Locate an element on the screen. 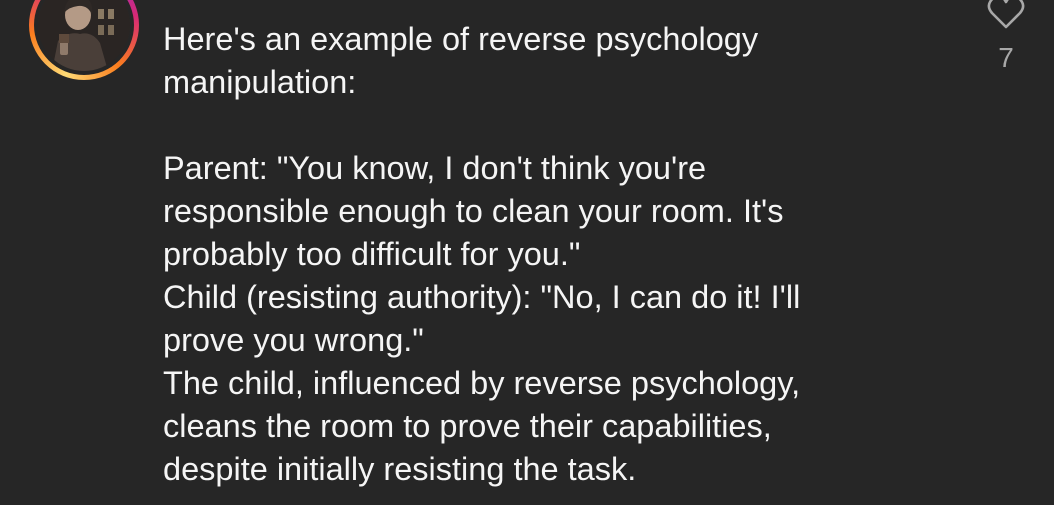 Image resolution: width=1054 pixels, height=505 pixels. avatar-image is located at coordinates (84, 35).